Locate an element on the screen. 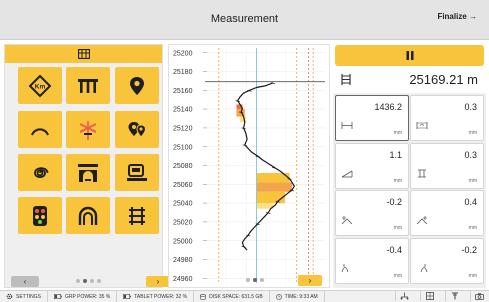  platform-tile is located at coordinates (137, 172).